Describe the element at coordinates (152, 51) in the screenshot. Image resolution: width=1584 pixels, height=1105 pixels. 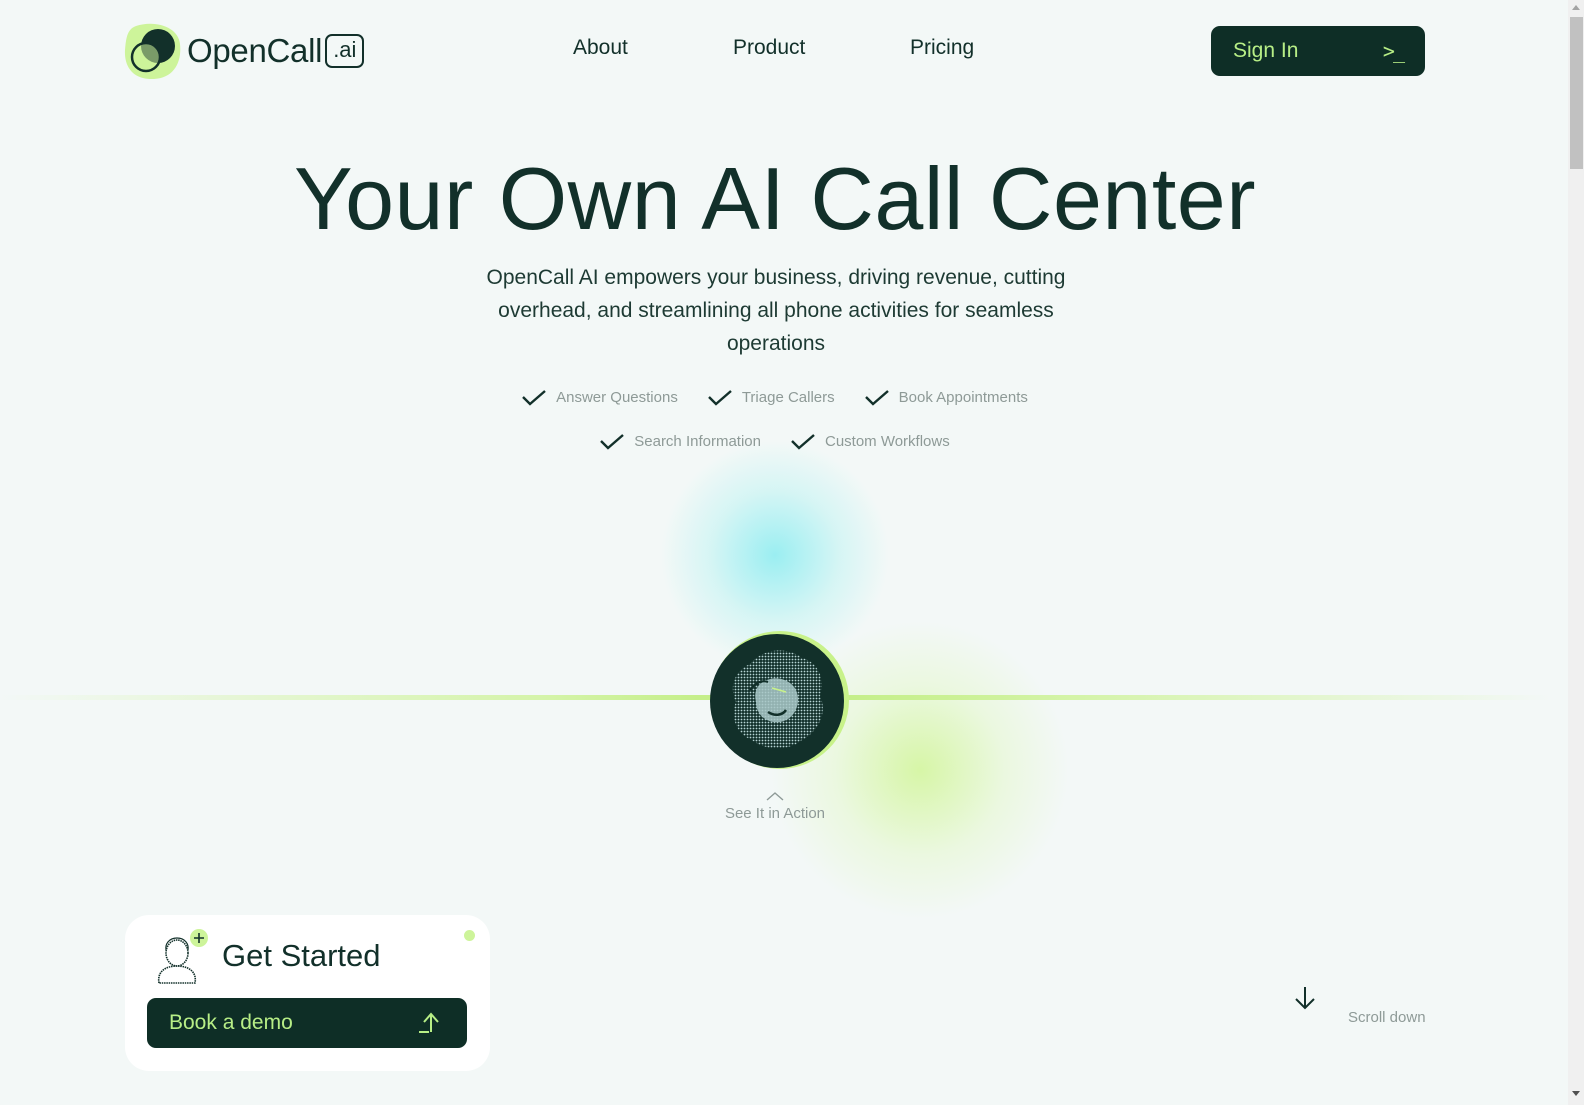
I see `logo-mark-icon` at that location.